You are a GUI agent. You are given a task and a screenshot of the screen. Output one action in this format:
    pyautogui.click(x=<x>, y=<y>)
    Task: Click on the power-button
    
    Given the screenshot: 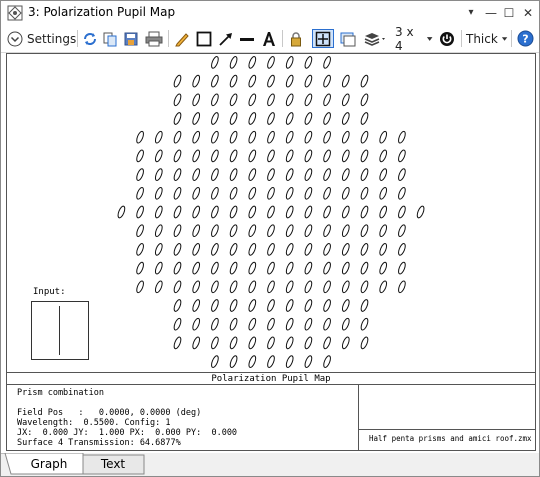 What is the action you would take?
    pyautogui.click(x=447, y=38)
    